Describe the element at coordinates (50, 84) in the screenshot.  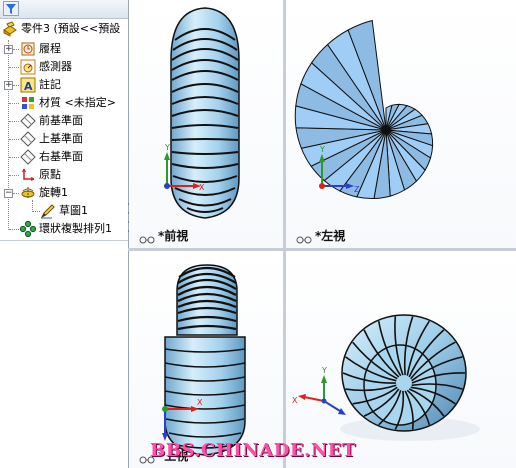
I see `tree-item-label: 註記` at that location.